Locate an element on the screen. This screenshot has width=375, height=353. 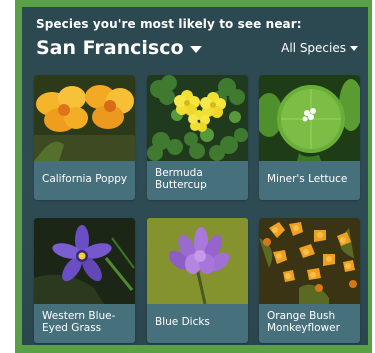
location-selector: San Francisco is located at coordinates (119, 48).